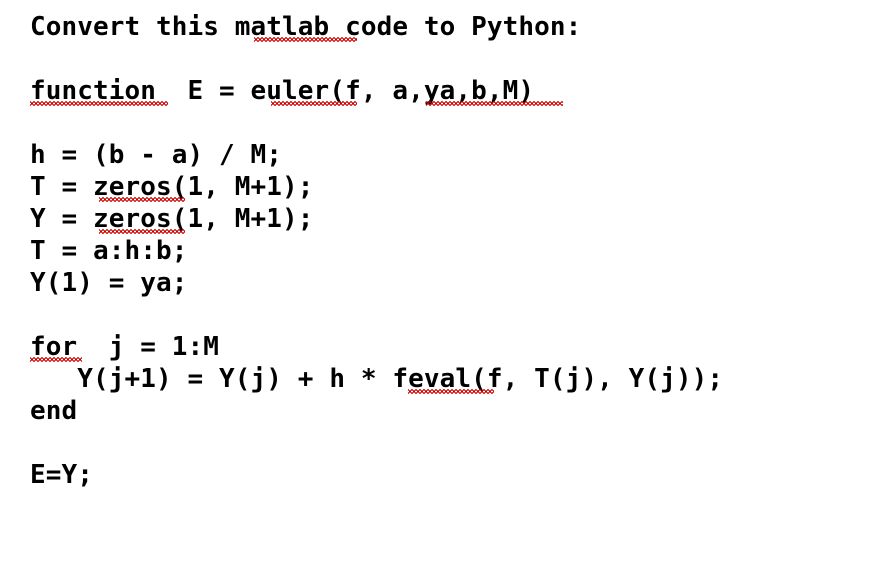 This screenshot has width=876, height=568. I want to click on statement-time-grid: T = a:h:b;, so click(440, 251).